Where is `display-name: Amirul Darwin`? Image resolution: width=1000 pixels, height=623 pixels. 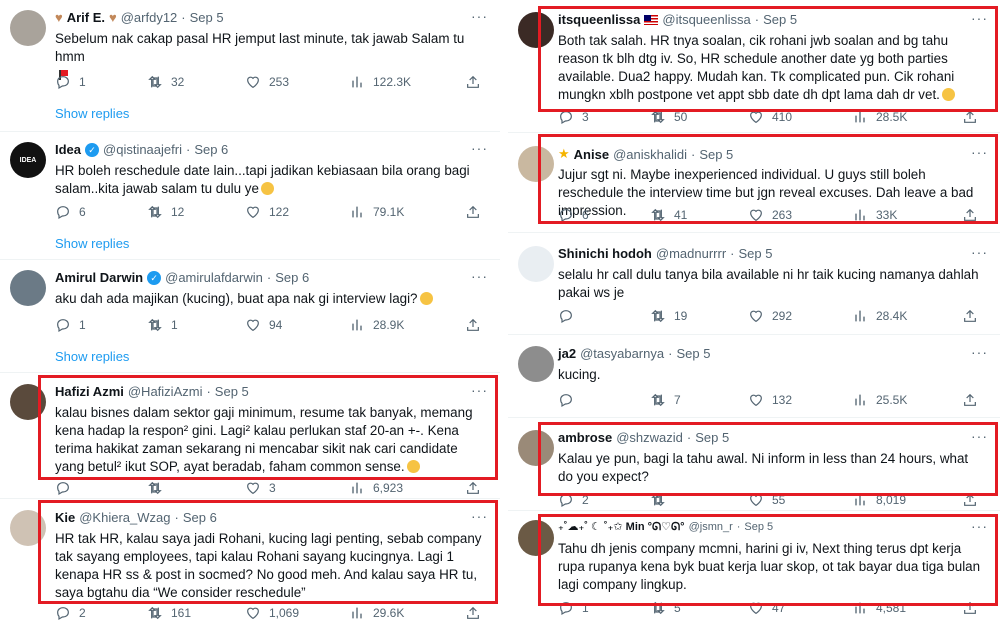 display-name: Amirul Darwin is located at coordinates (99, 277).